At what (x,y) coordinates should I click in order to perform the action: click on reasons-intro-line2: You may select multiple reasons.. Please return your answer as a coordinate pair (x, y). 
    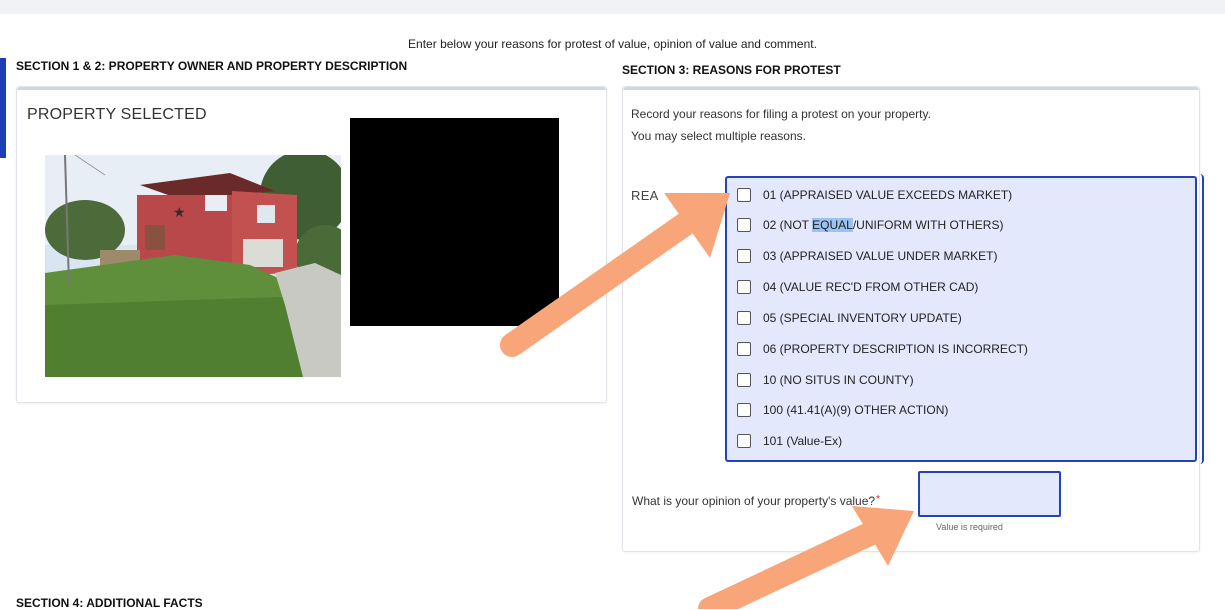
    Looking at the image, I should click on (718, 136).